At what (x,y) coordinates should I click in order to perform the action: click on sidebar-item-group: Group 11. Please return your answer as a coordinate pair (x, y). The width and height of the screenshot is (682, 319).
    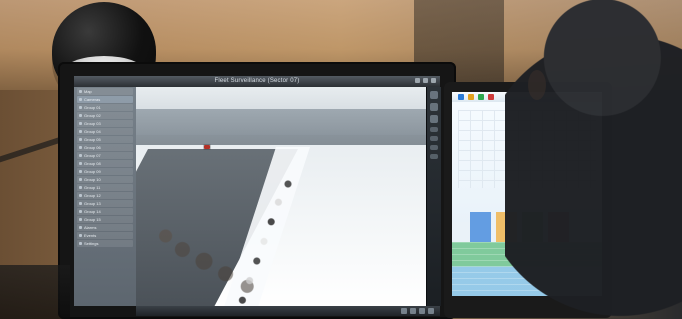
    Looking at the image, I should click on (105, 187).